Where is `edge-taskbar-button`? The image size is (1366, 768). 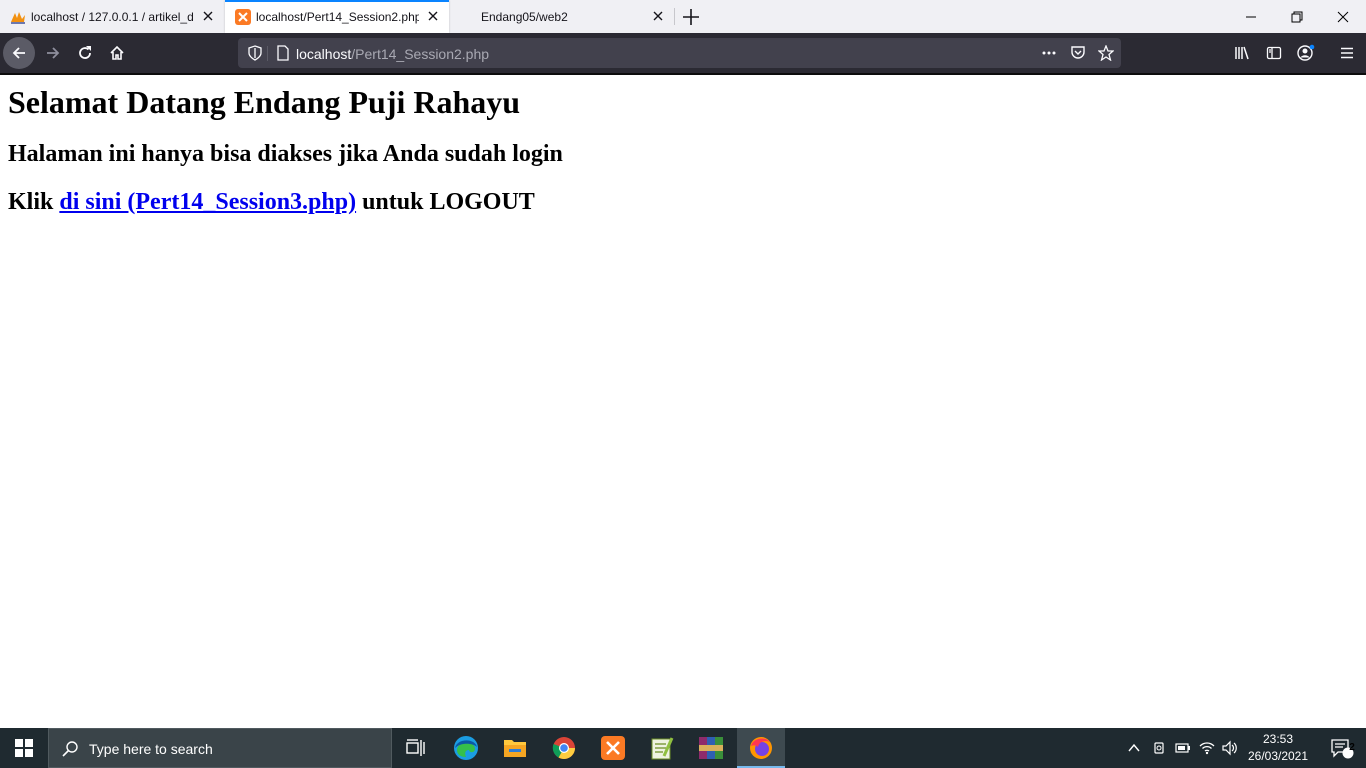 edge-taskbar-button is located at coordinates (466, 748).